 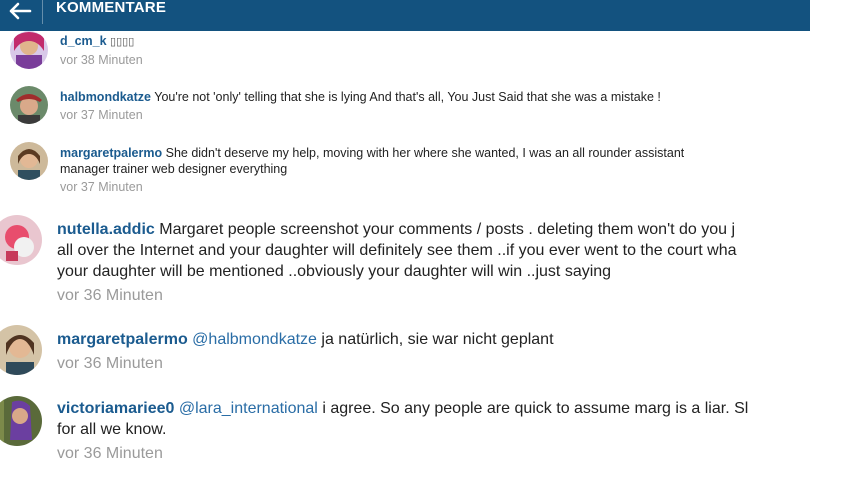 What do you see at coordinates (105, 97) in the screenshot?
I see `comment-username: halbmondkatze` at bounding box center [105, 97].